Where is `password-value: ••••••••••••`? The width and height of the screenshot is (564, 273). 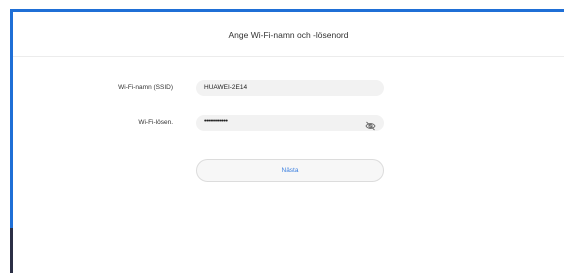 password-value: •••••••••••• is located at coordinates (216, 121).